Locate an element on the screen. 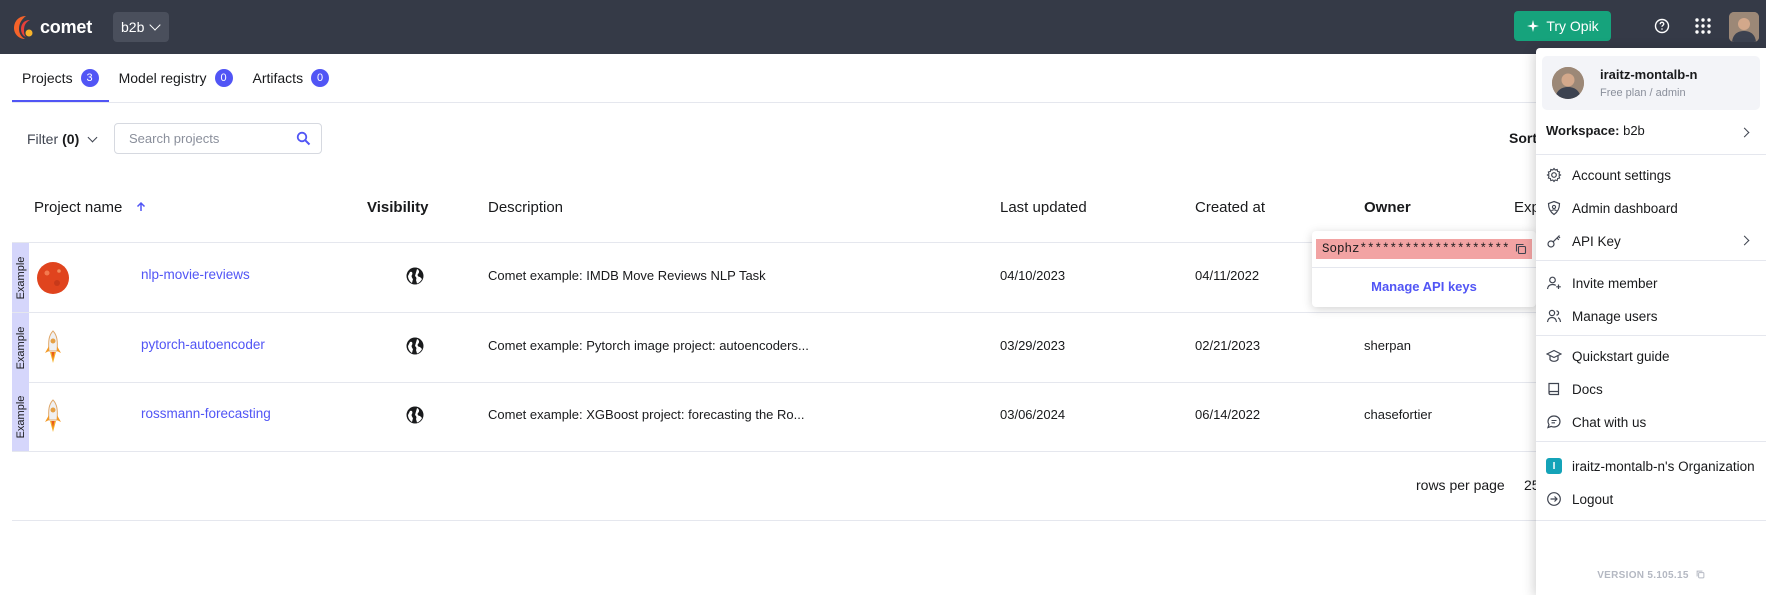  key-icon is located at coordinates (1554, 241).